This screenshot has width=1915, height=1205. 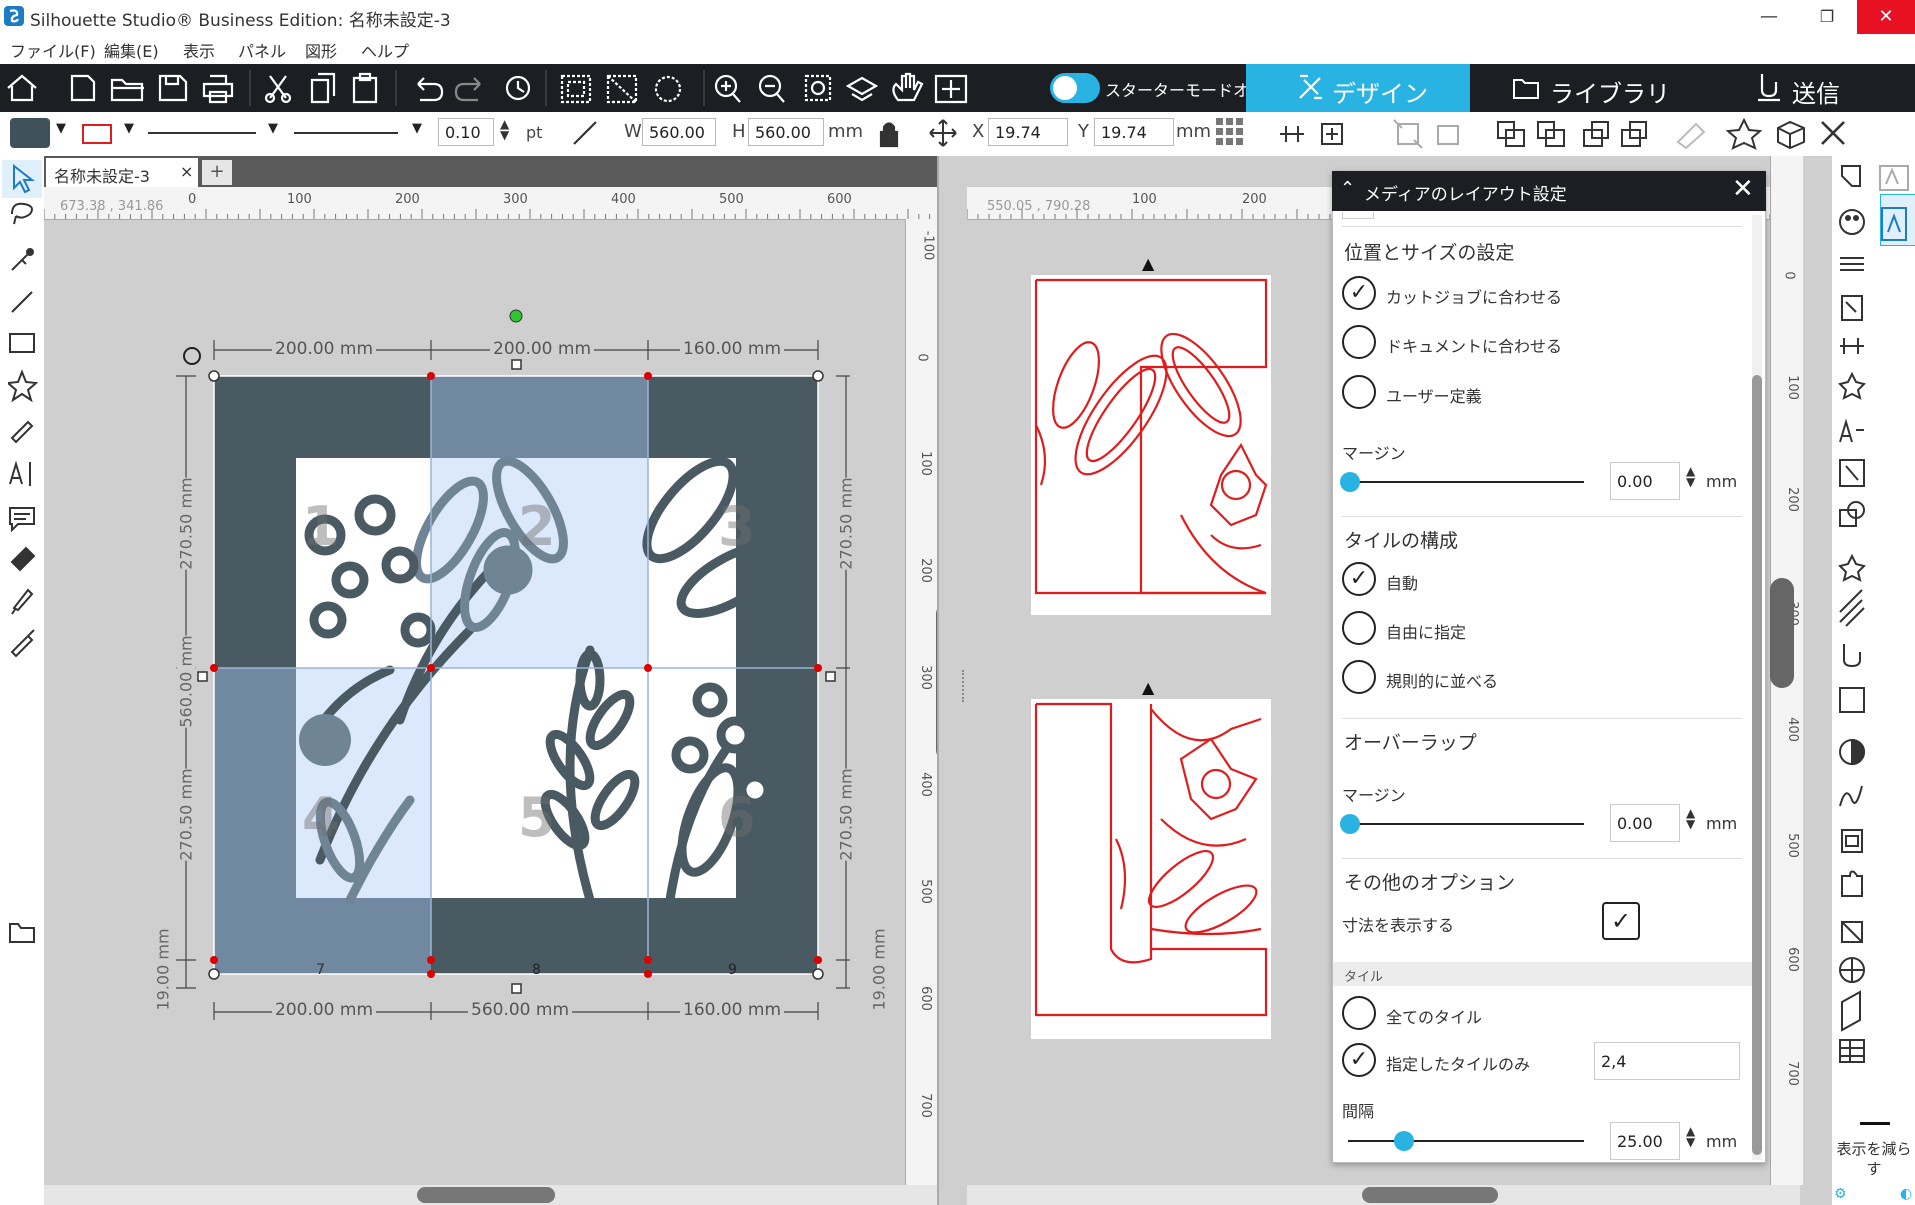 I want to click on width-label: W, so click(x=633, y=131).